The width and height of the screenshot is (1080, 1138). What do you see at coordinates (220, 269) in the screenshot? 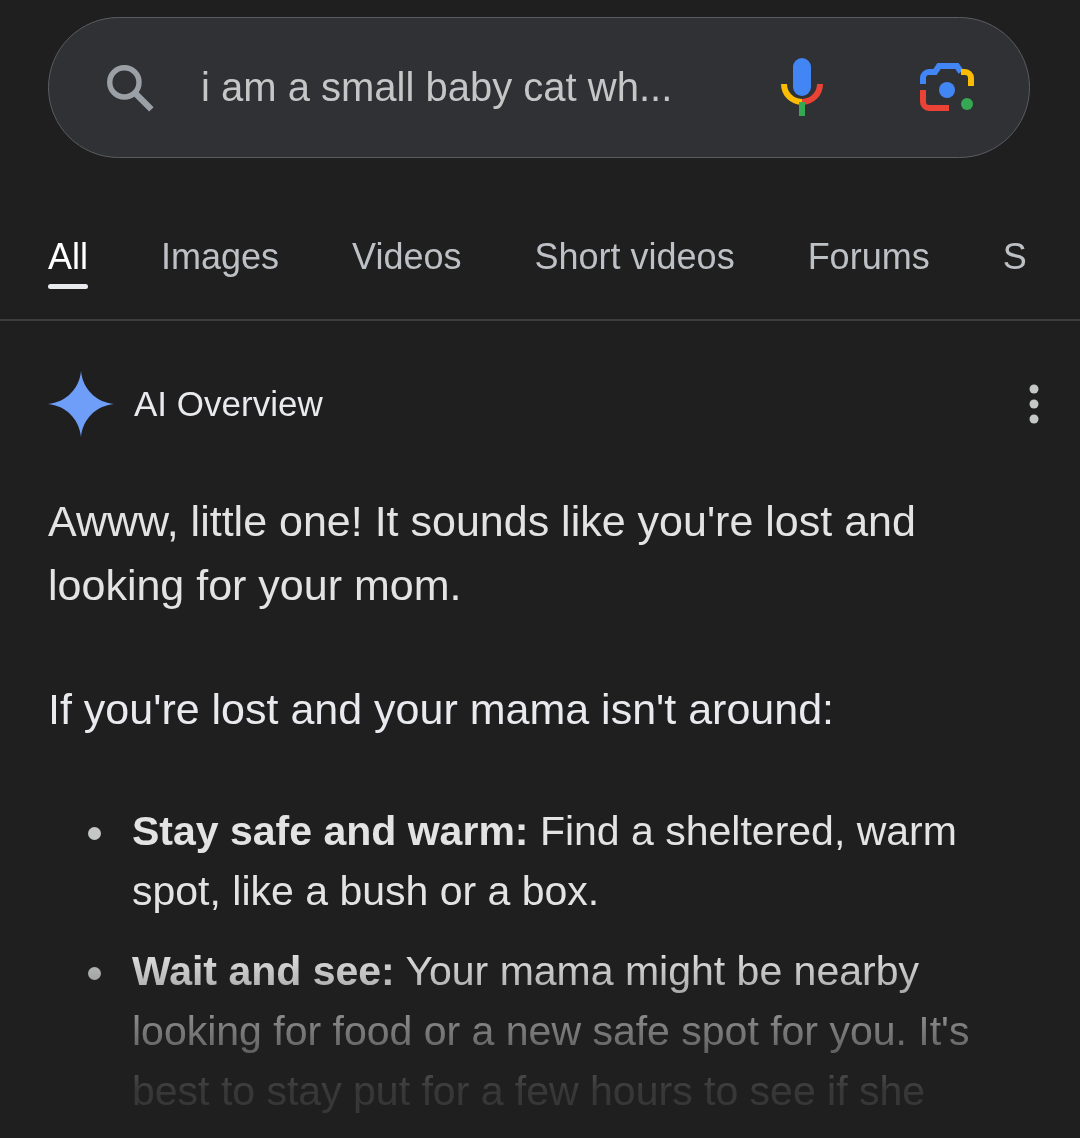
I see `tab: Images` at bounding box center [220, 269].